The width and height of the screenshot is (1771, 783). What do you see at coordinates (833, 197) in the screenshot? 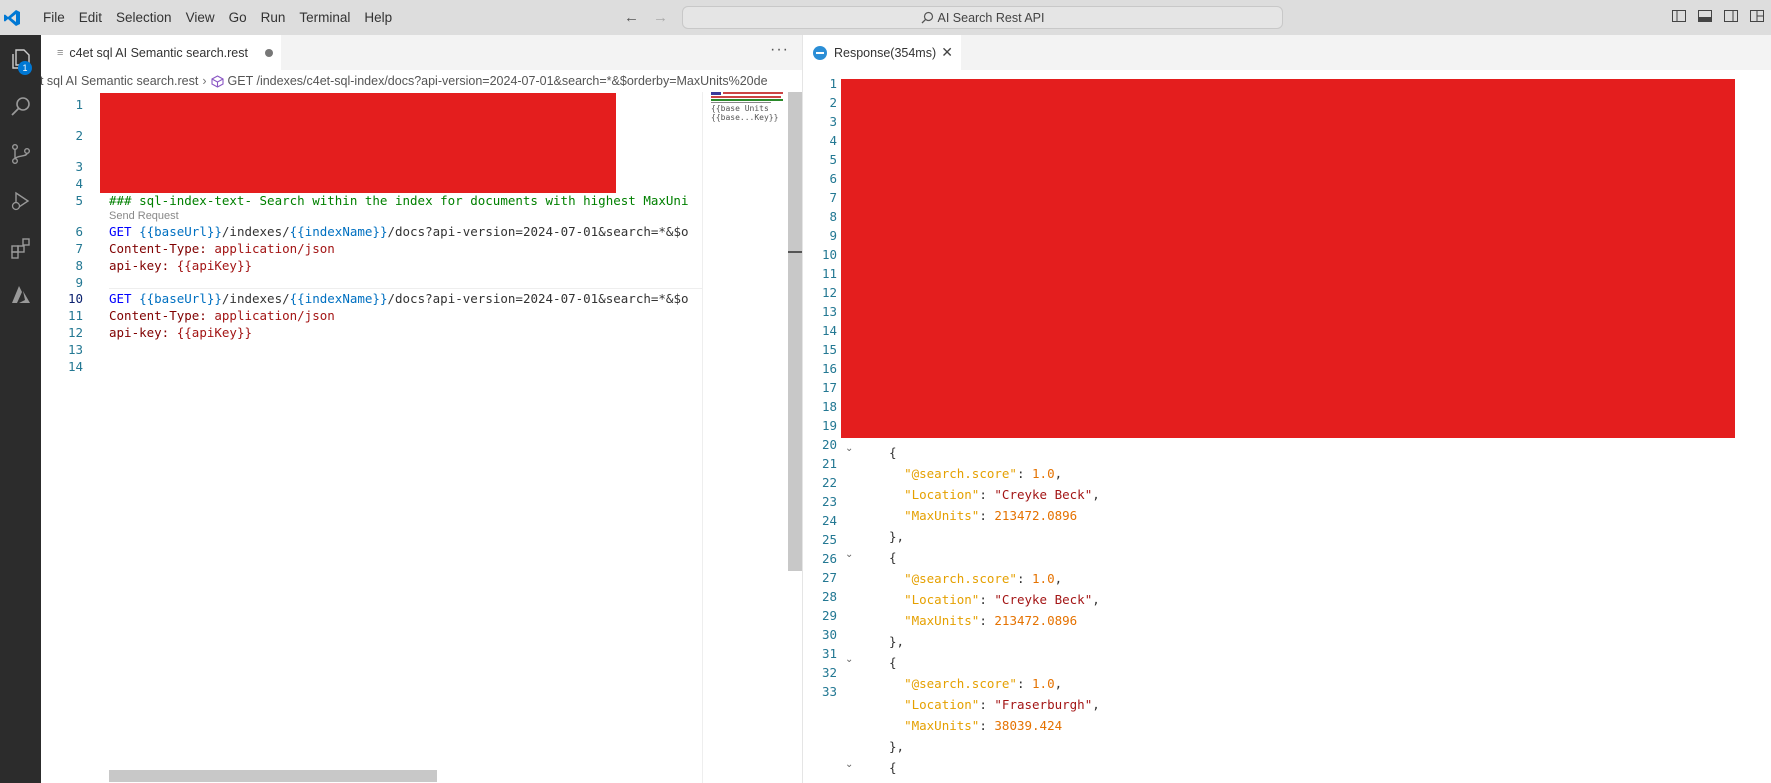
I see `line-number: 7` at bounding box center [833, 197].